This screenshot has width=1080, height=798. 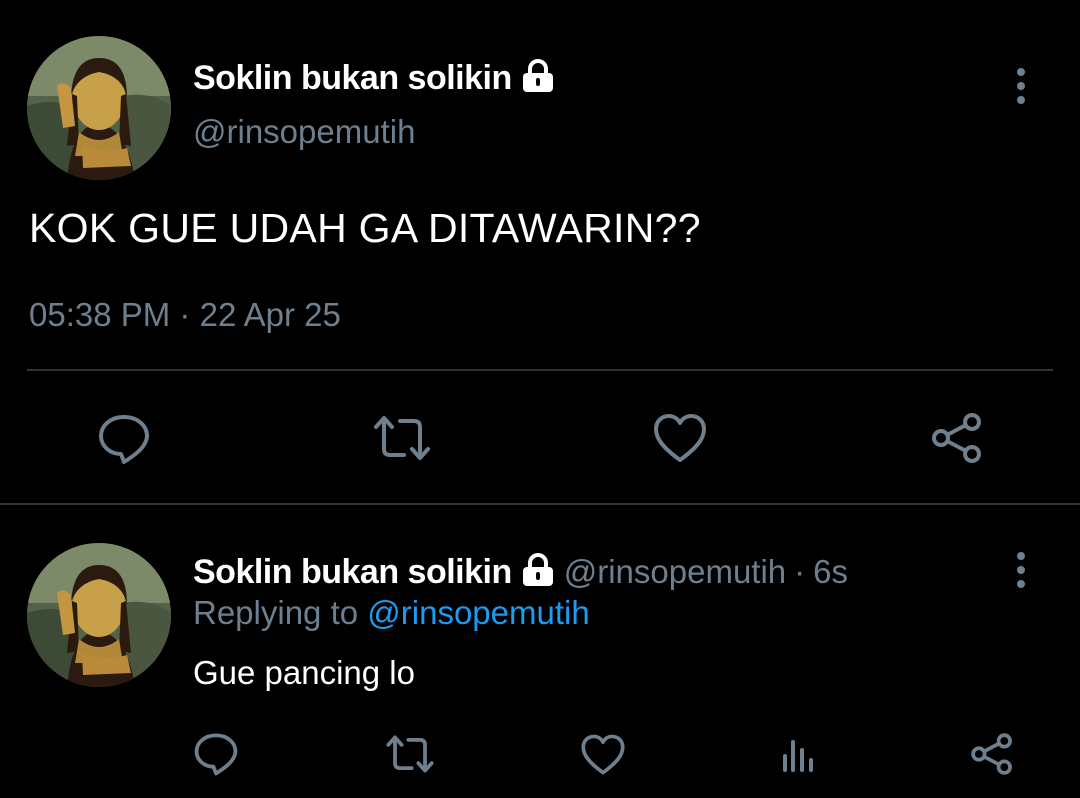 What do you see at coordinates (365, 228) in the screenshot?
I see `tweet-text: KOK GUE UDAH GA DITAWARIN??` at bounding box center [365, 228].